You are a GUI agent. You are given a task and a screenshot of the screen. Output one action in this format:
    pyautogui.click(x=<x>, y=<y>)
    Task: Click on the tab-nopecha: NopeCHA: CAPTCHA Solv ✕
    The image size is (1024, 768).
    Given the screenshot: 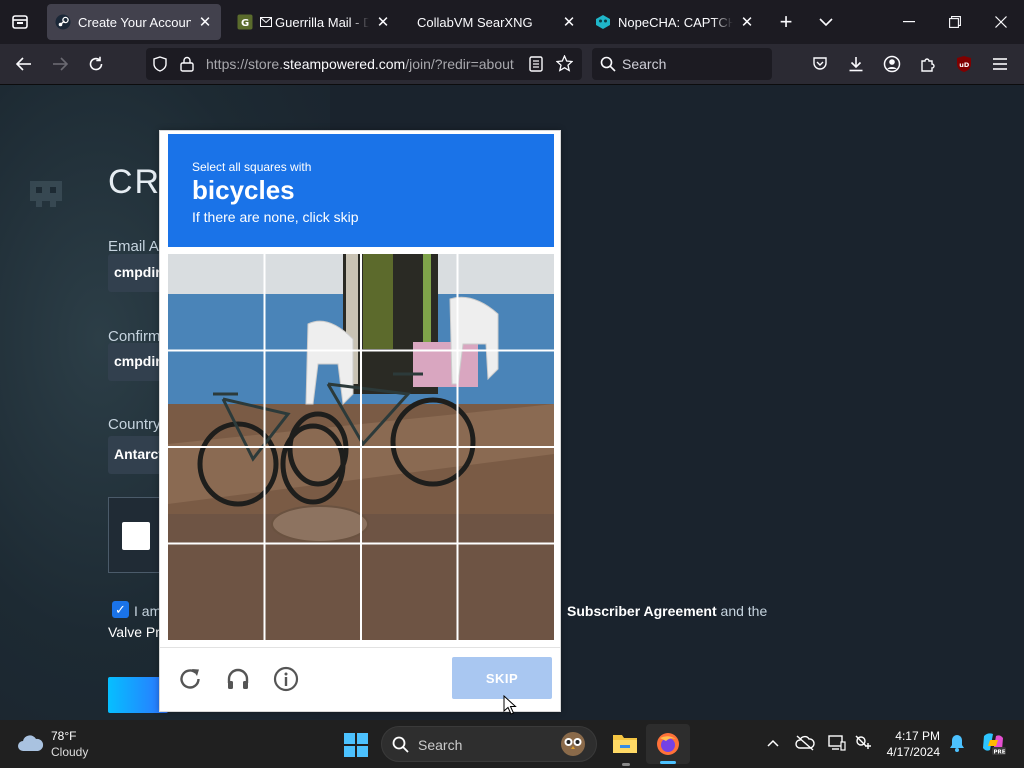 What is the action you would take?
    pyautogui.click(x=675, y=22)
    